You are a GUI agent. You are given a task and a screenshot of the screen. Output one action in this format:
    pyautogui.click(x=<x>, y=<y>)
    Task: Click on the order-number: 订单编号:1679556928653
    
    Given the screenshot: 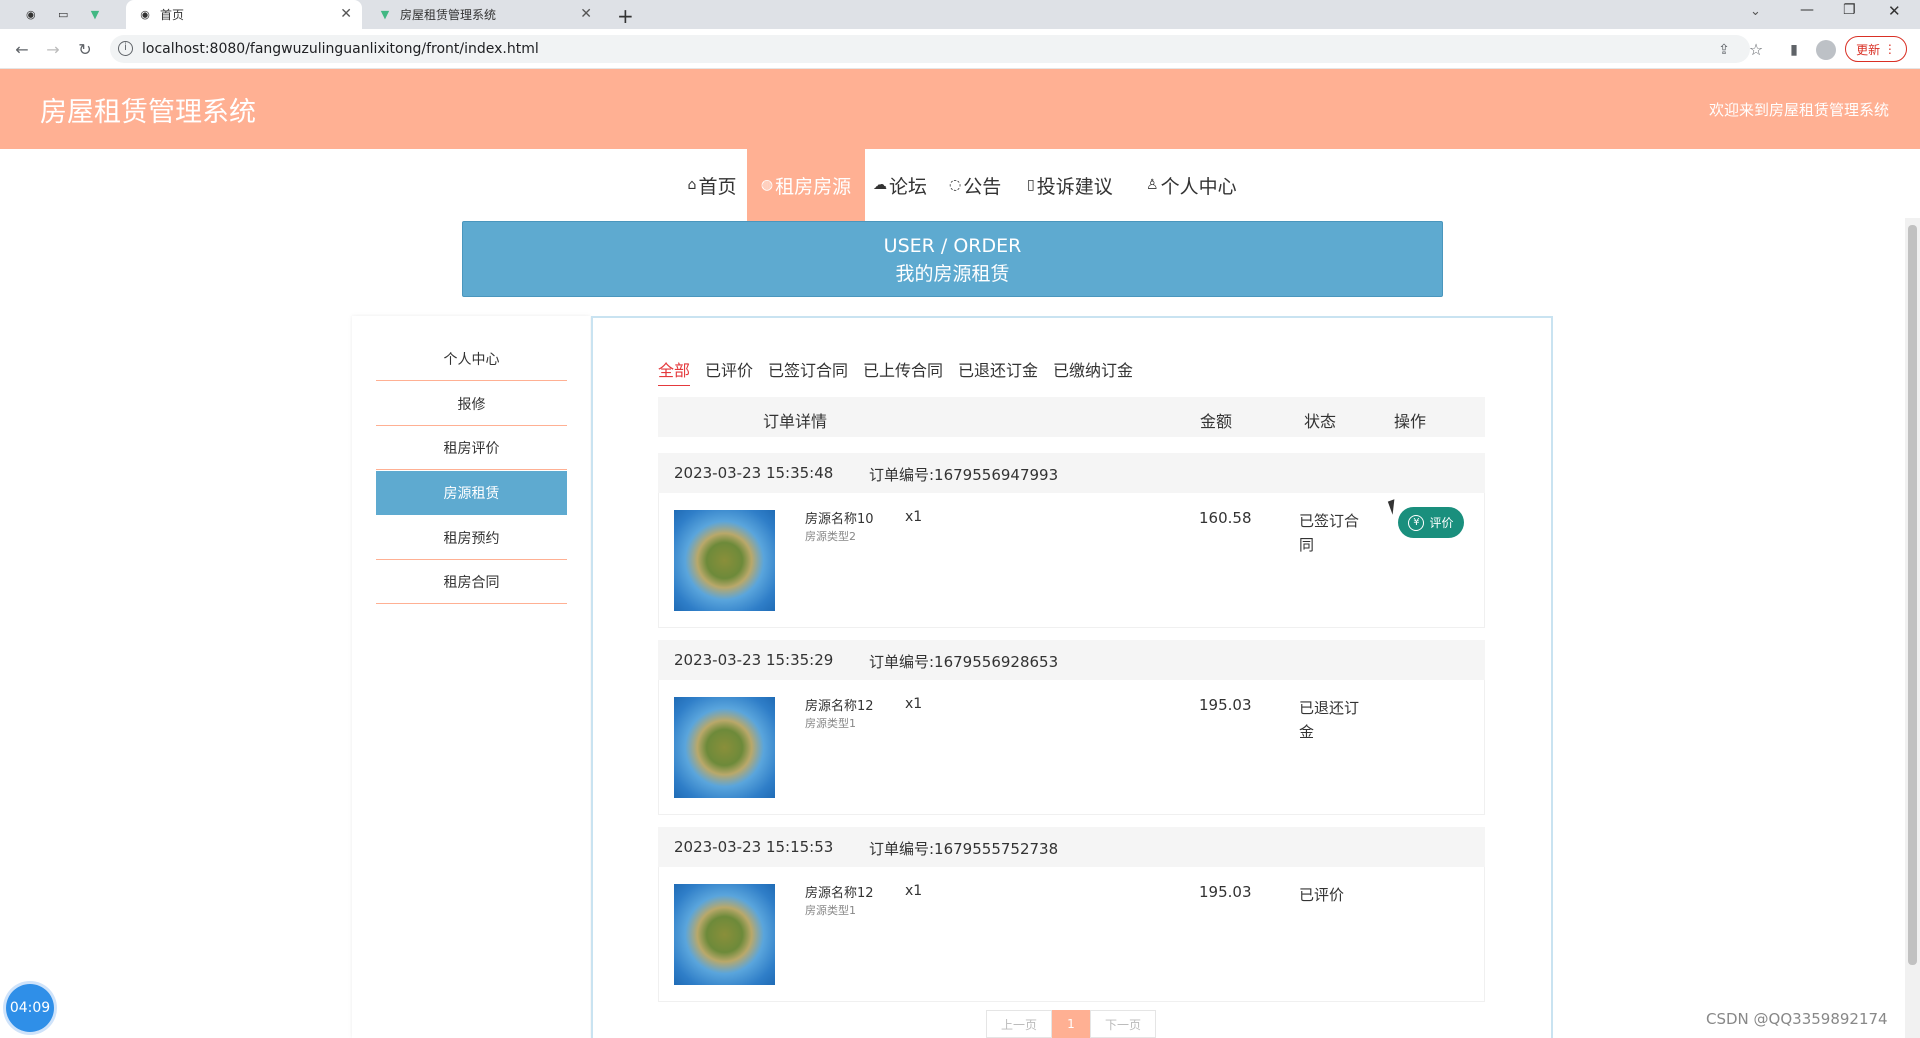 What is the action you would take?
    pyautogui.click(x=964, y=662)
    